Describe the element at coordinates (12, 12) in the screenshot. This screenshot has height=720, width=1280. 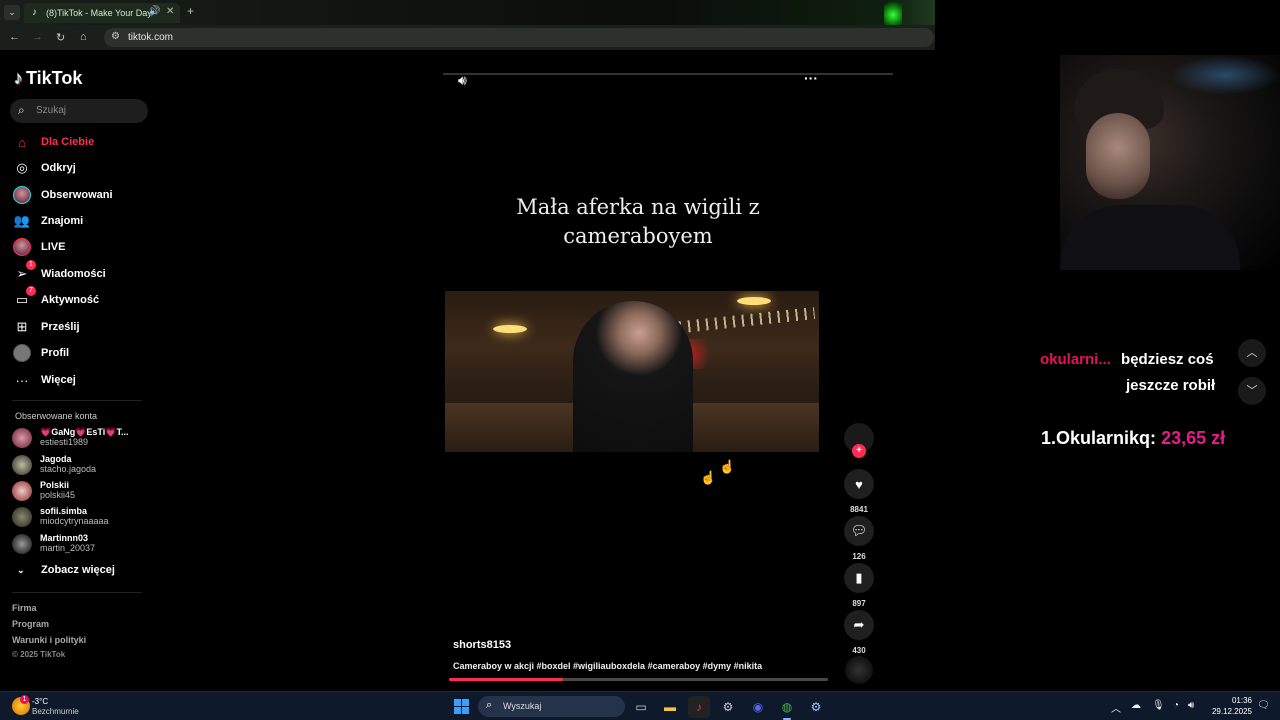
I see `tab-search-menu-button: ⌄` at that location.